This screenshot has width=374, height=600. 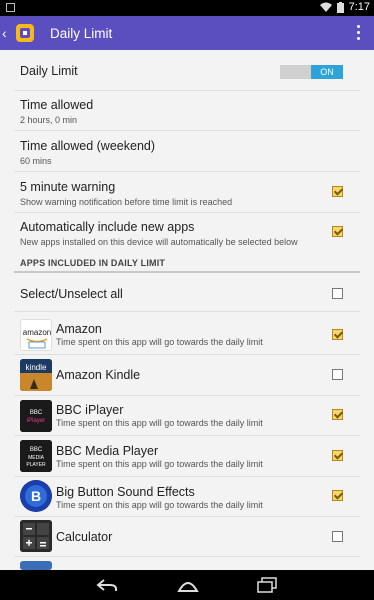 What do you see at coordinates (81, 33) in the screenshot?
I see `page-title: Daily Limit` at bounding box center [81, 33].